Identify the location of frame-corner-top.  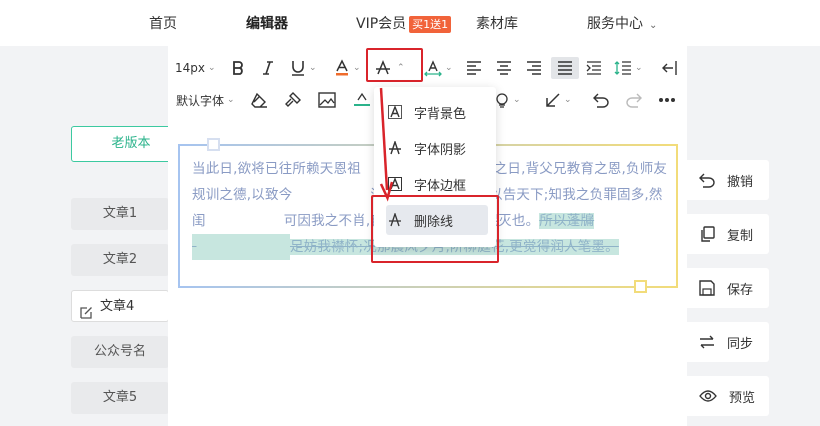
(213, 144).